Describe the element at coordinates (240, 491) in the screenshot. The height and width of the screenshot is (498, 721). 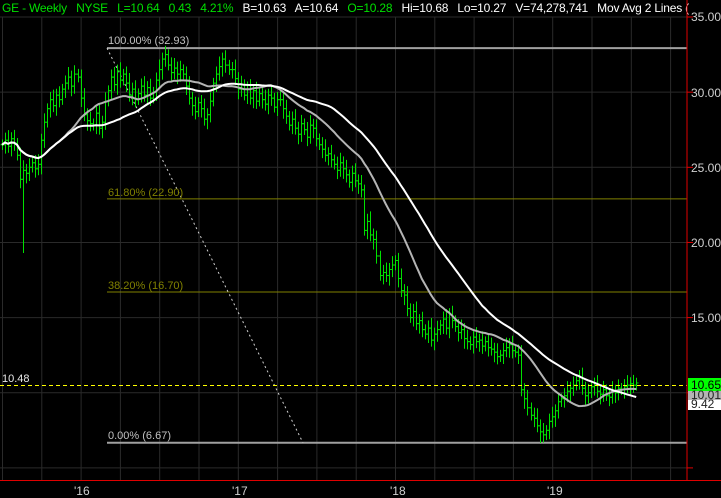
I see `x-tick-label: '17` at that location.